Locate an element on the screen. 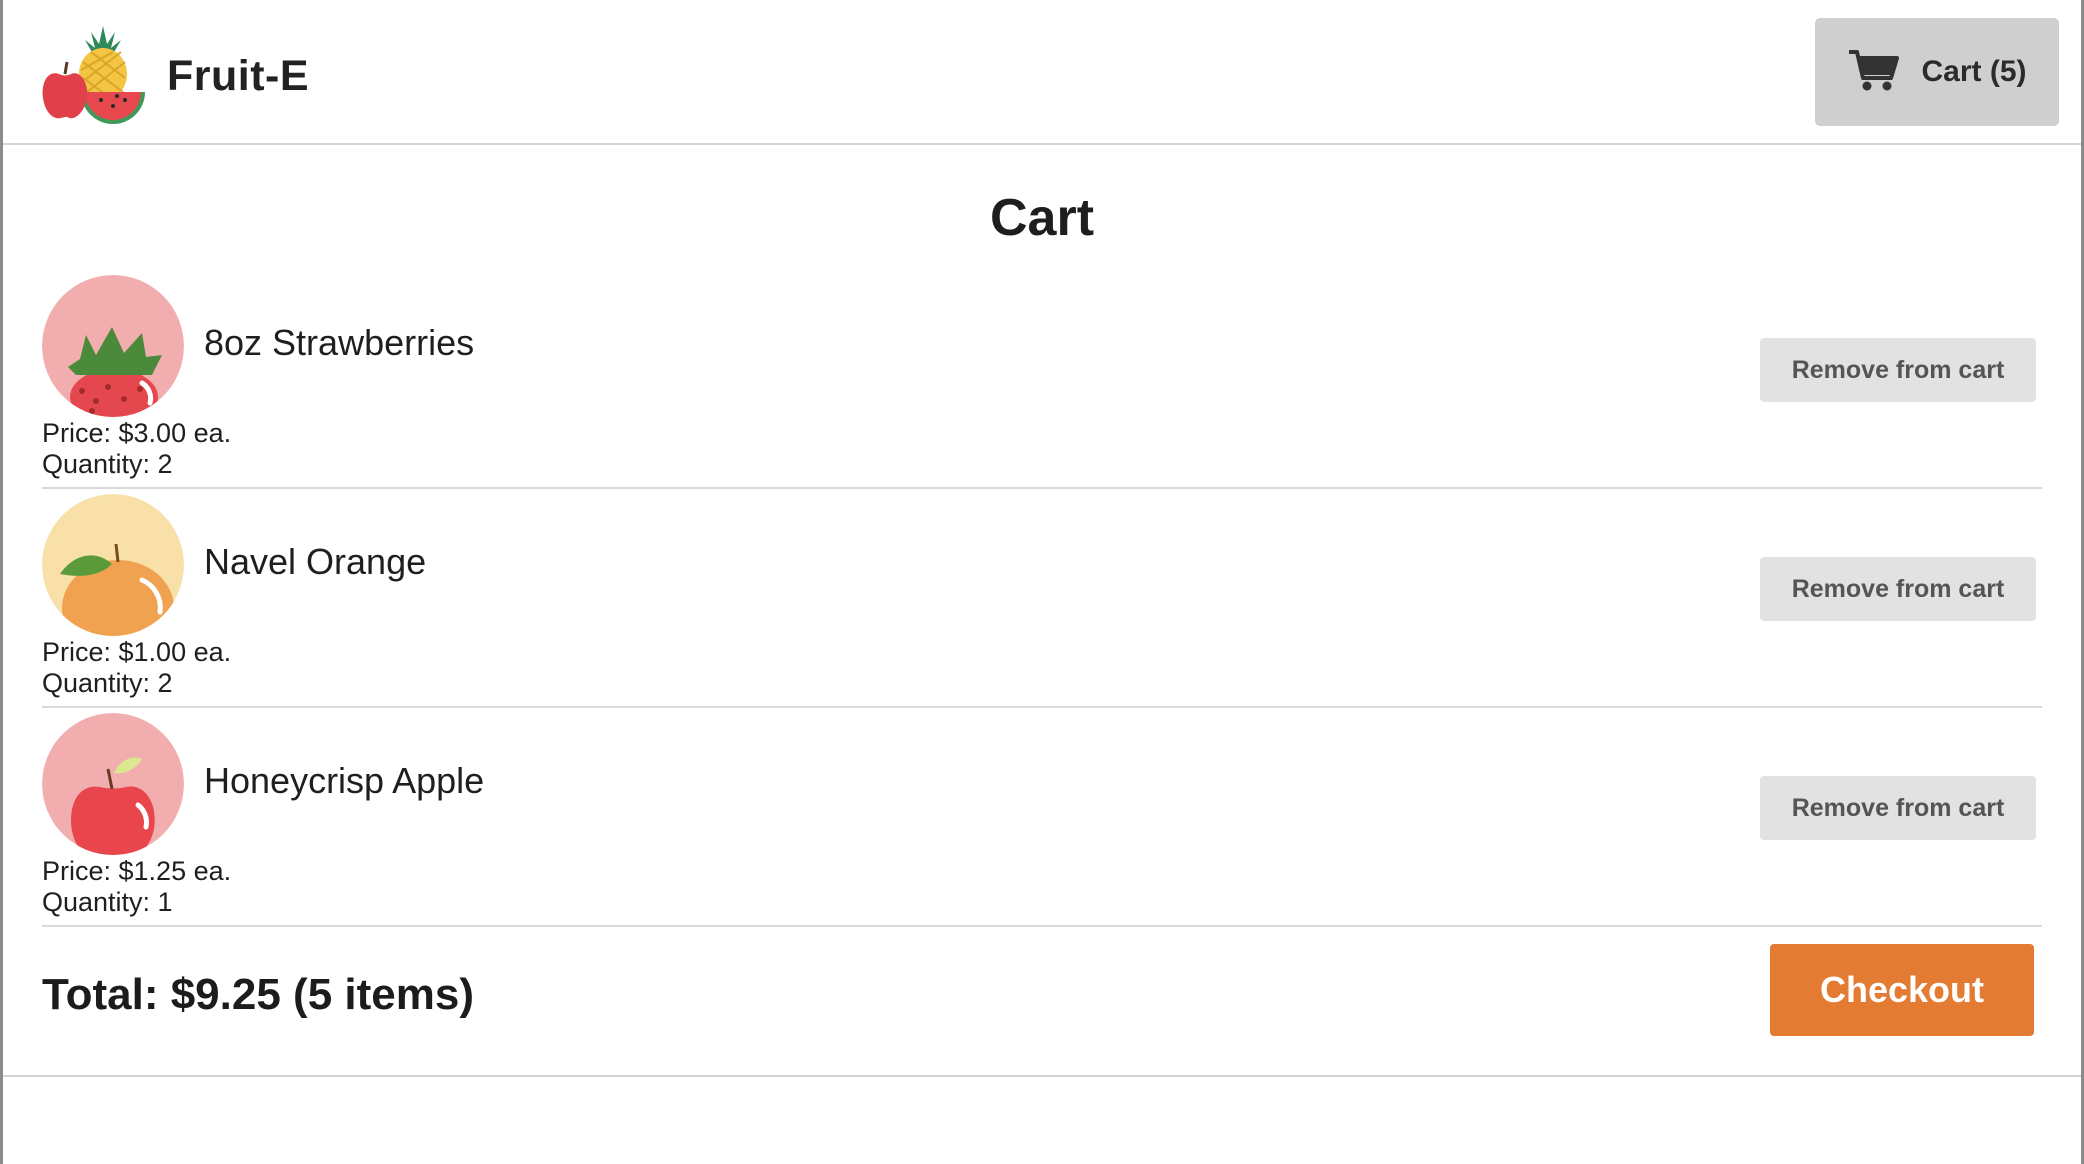 This screenshot has height=1164, width=2084. cart-button: Cart (5) is located at coordinates (1937, 72).